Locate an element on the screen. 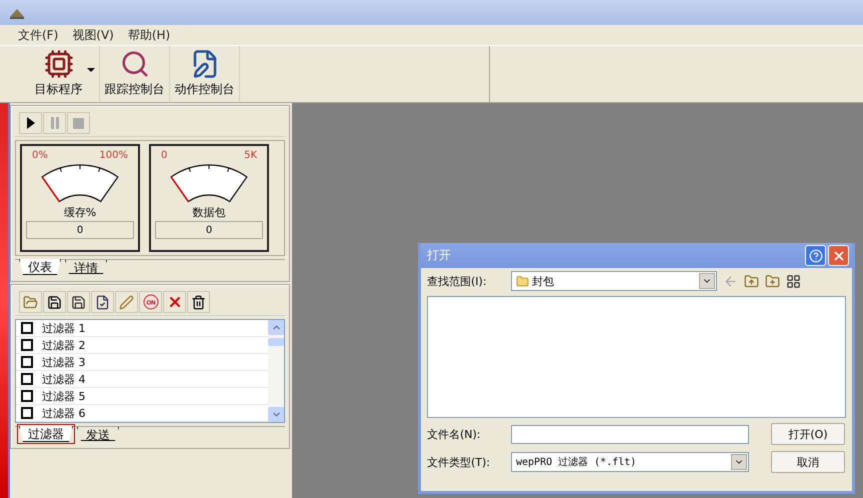 Image resolution: width=863 pixels, height=498 pixels. file-name-field is located at coordinates (630, 434).